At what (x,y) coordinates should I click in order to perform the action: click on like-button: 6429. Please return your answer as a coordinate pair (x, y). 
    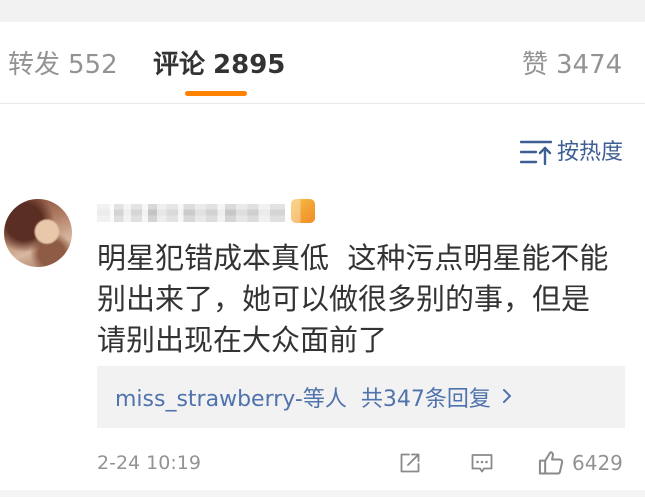
    Looking at the image, I should click on (580, 463).